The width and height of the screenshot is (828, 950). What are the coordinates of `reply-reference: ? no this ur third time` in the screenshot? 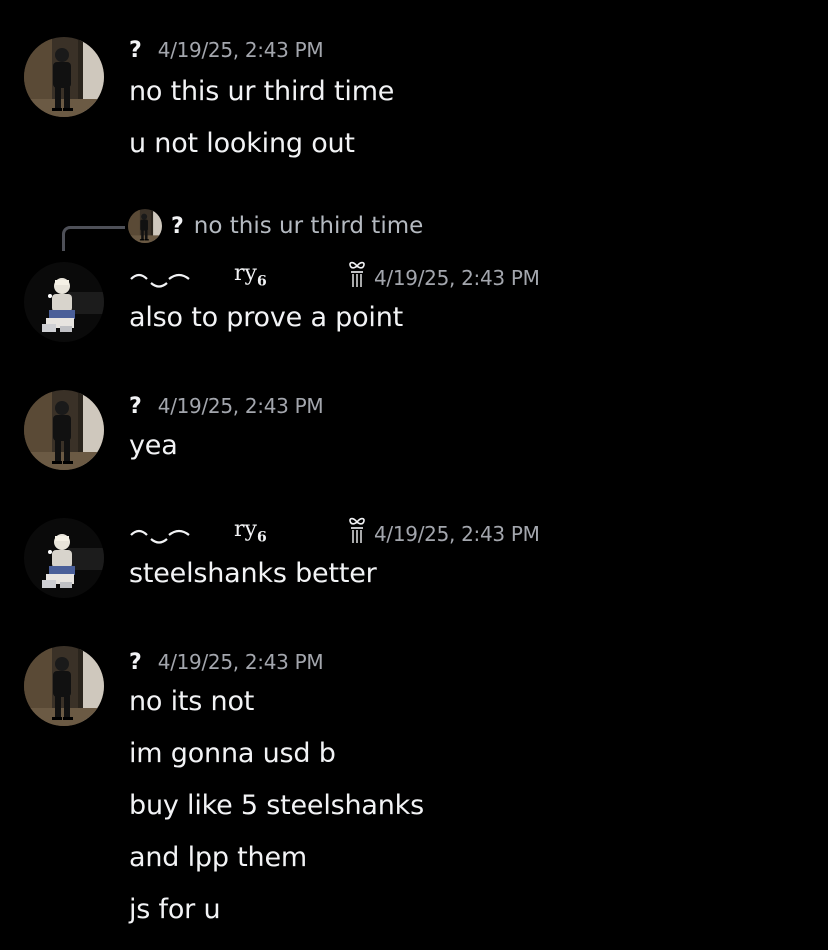 It's located at (275, 226).